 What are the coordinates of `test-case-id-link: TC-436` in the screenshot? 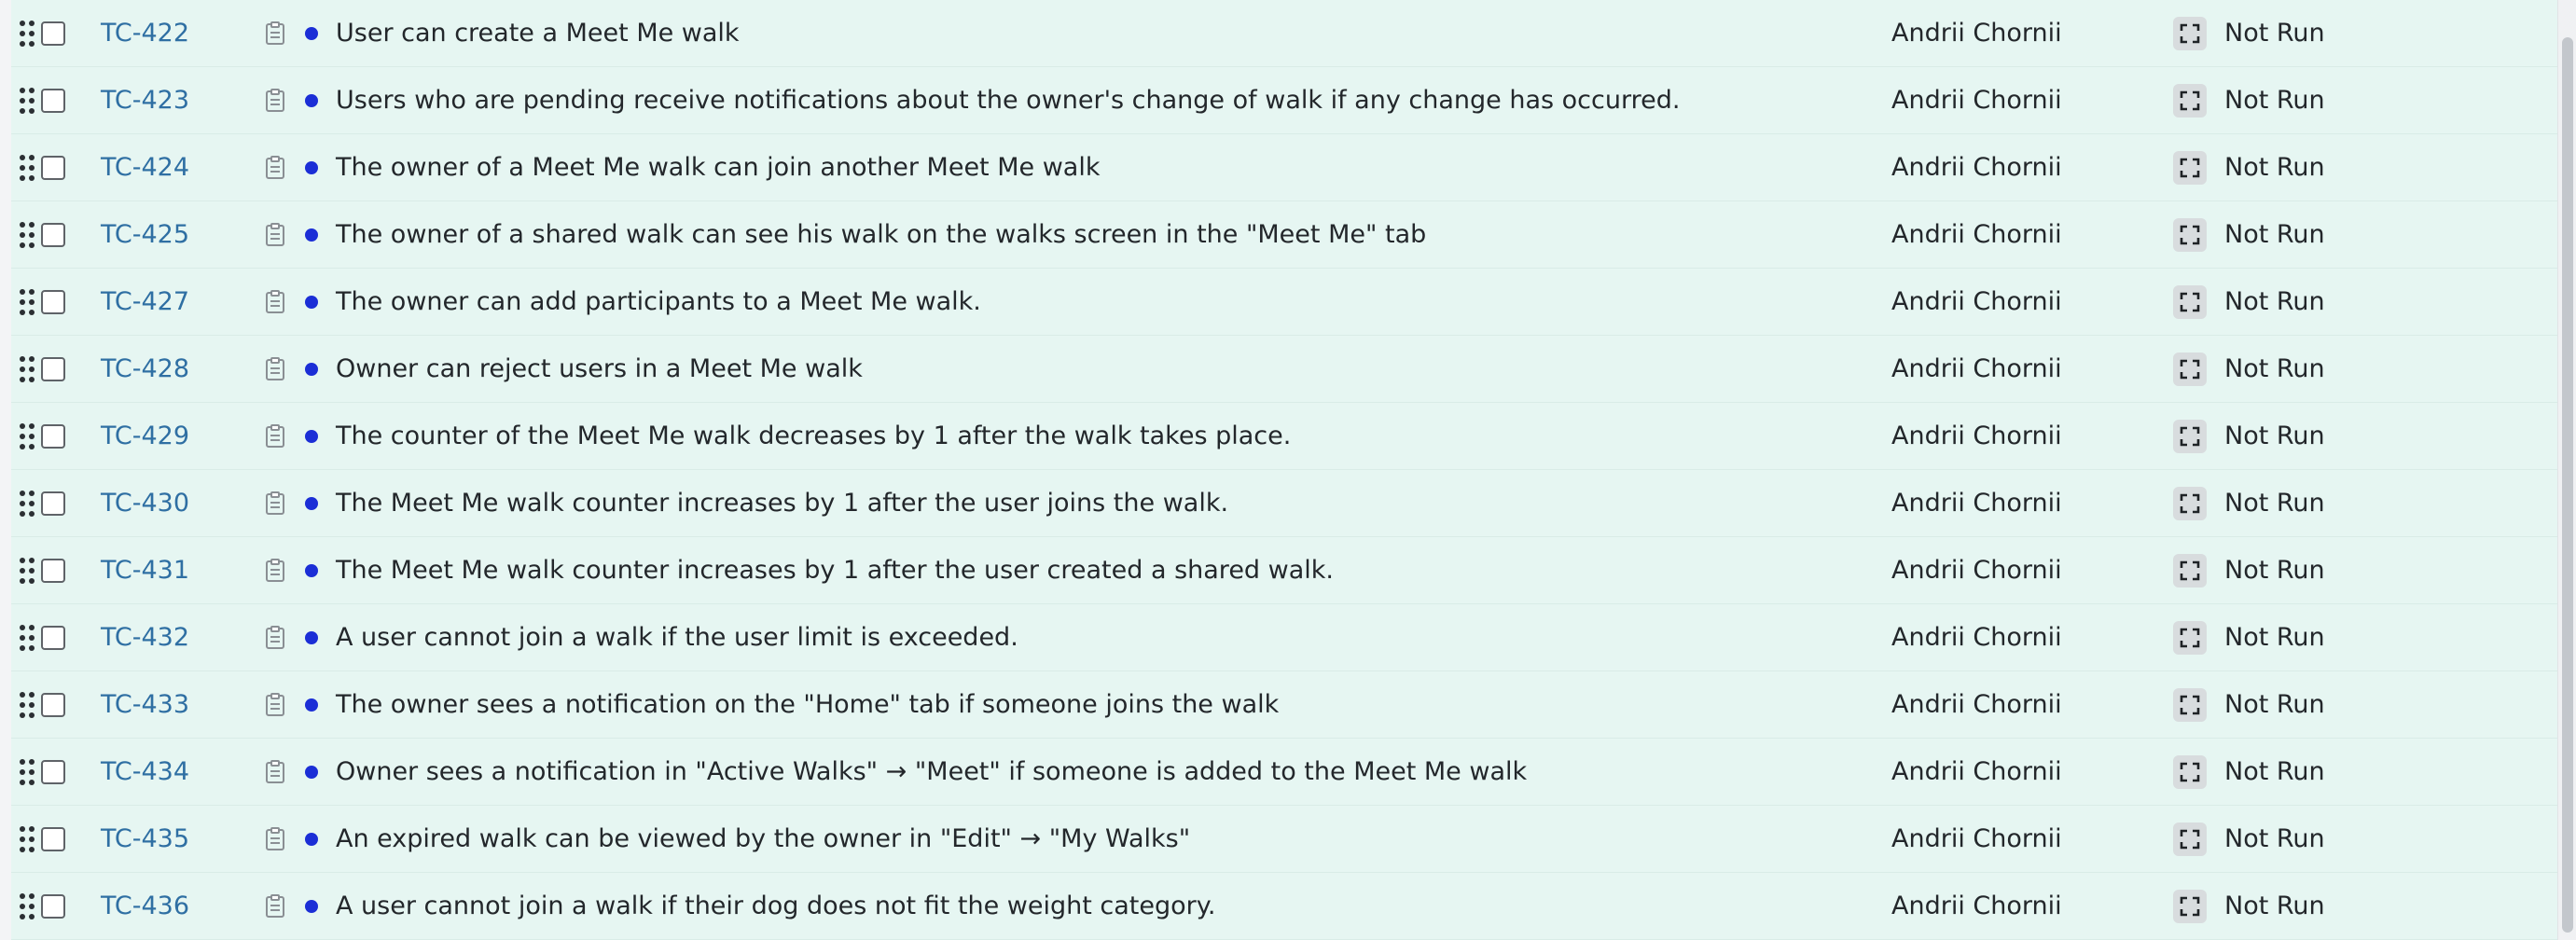 It's located at (145, 906).